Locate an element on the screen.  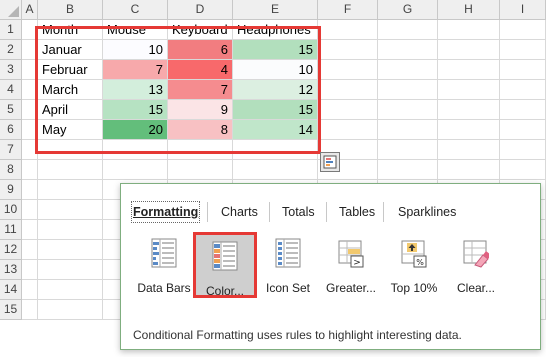
column-header-d: D is located at coordinates (200, 10).